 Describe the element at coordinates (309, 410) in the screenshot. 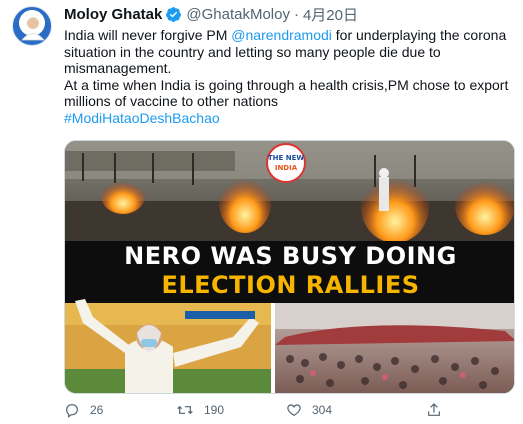

I see `like-button: 304` at that location.